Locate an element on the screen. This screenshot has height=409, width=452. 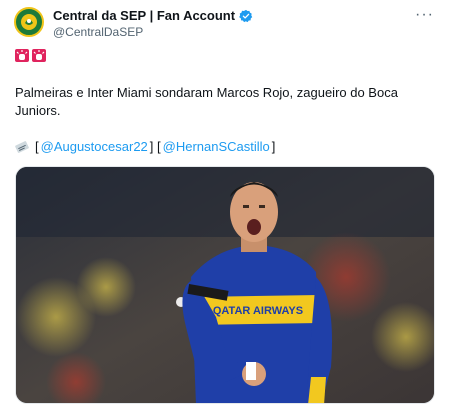
author-display-name: Central da SEP | Fan Account is located at coordinates (144, 16).